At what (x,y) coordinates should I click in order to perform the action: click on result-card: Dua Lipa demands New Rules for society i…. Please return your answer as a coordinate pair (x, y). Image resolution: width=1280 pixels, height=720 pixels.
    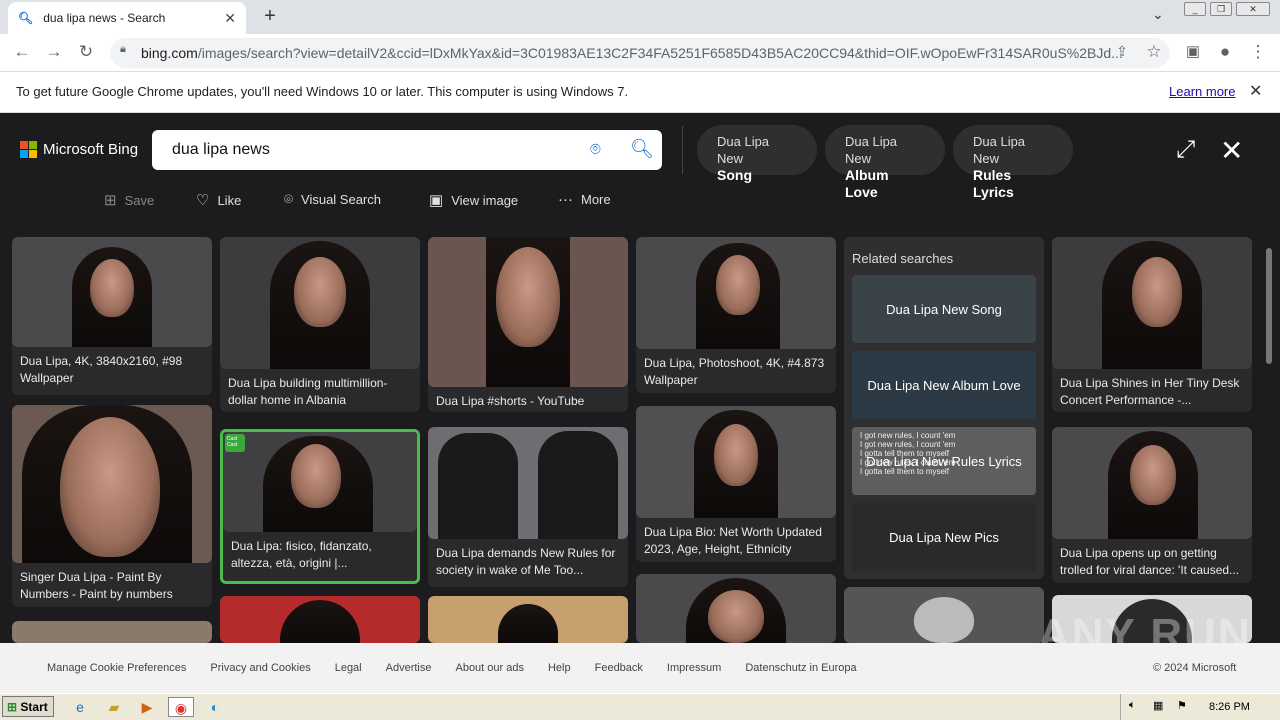
    Looking at the image, I should click on (528, 507).